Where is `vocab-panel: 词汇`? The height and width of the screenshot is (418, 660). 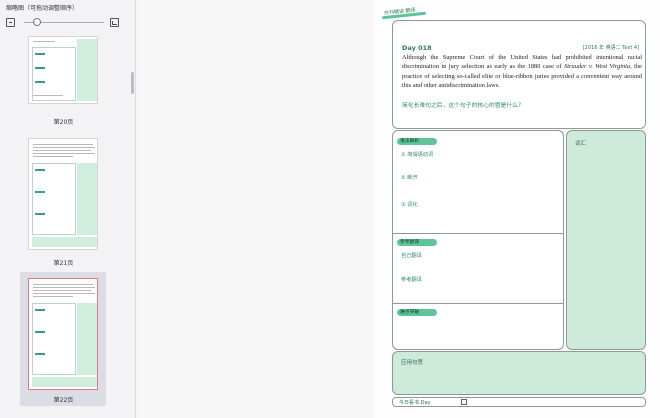 vocab-panel: 词汇 is located at coordinates (606, 240).